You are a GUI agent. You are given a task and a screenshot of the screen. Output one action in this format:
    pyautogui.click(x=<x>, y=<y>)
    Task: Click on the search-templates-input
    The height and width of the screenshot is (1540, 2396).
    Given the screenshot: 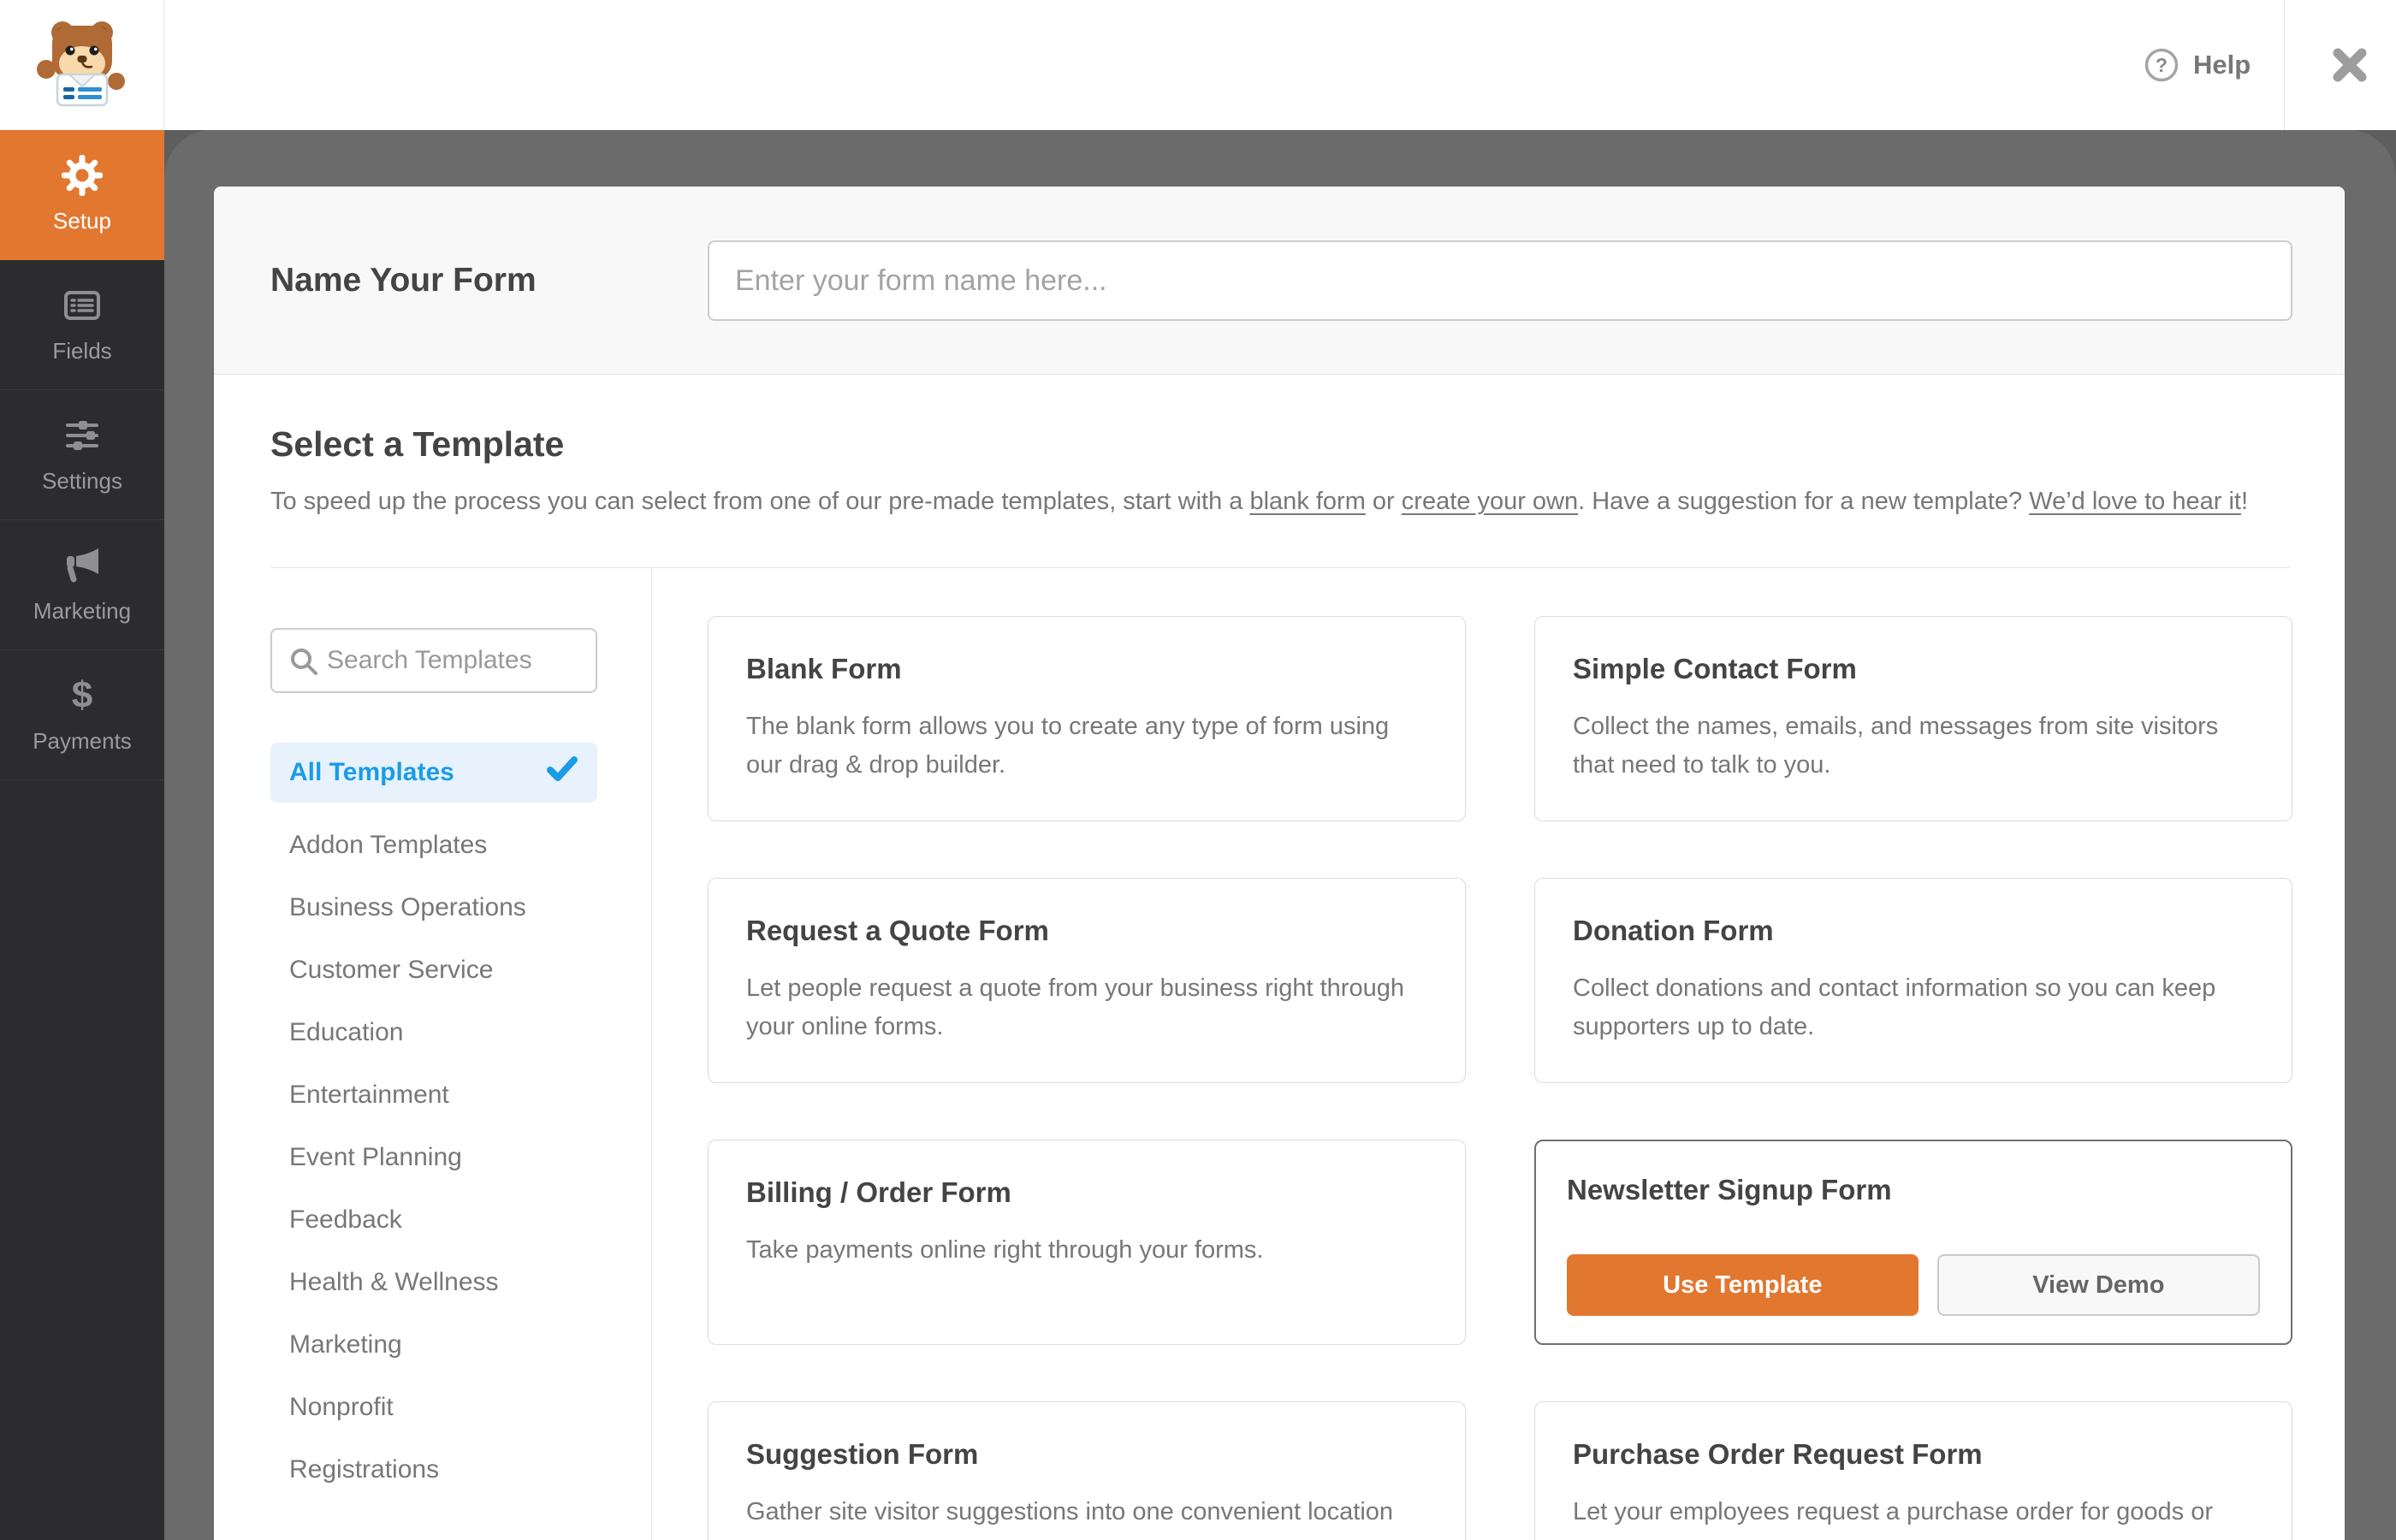 What is the action you would take?
    pyautogui.click(x=434, y=660)
    